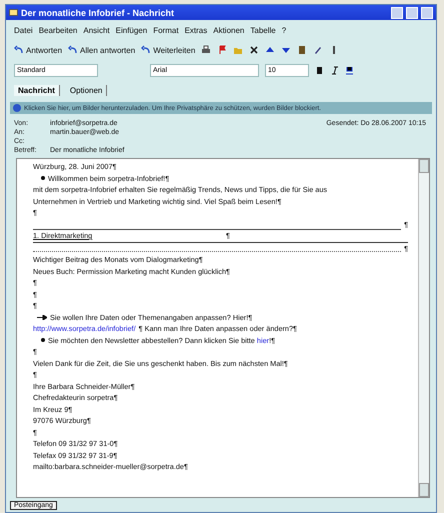 The width and height of the screenshot is (444, 513). I want to click on reply-arrow-icon, so click(19, 50).